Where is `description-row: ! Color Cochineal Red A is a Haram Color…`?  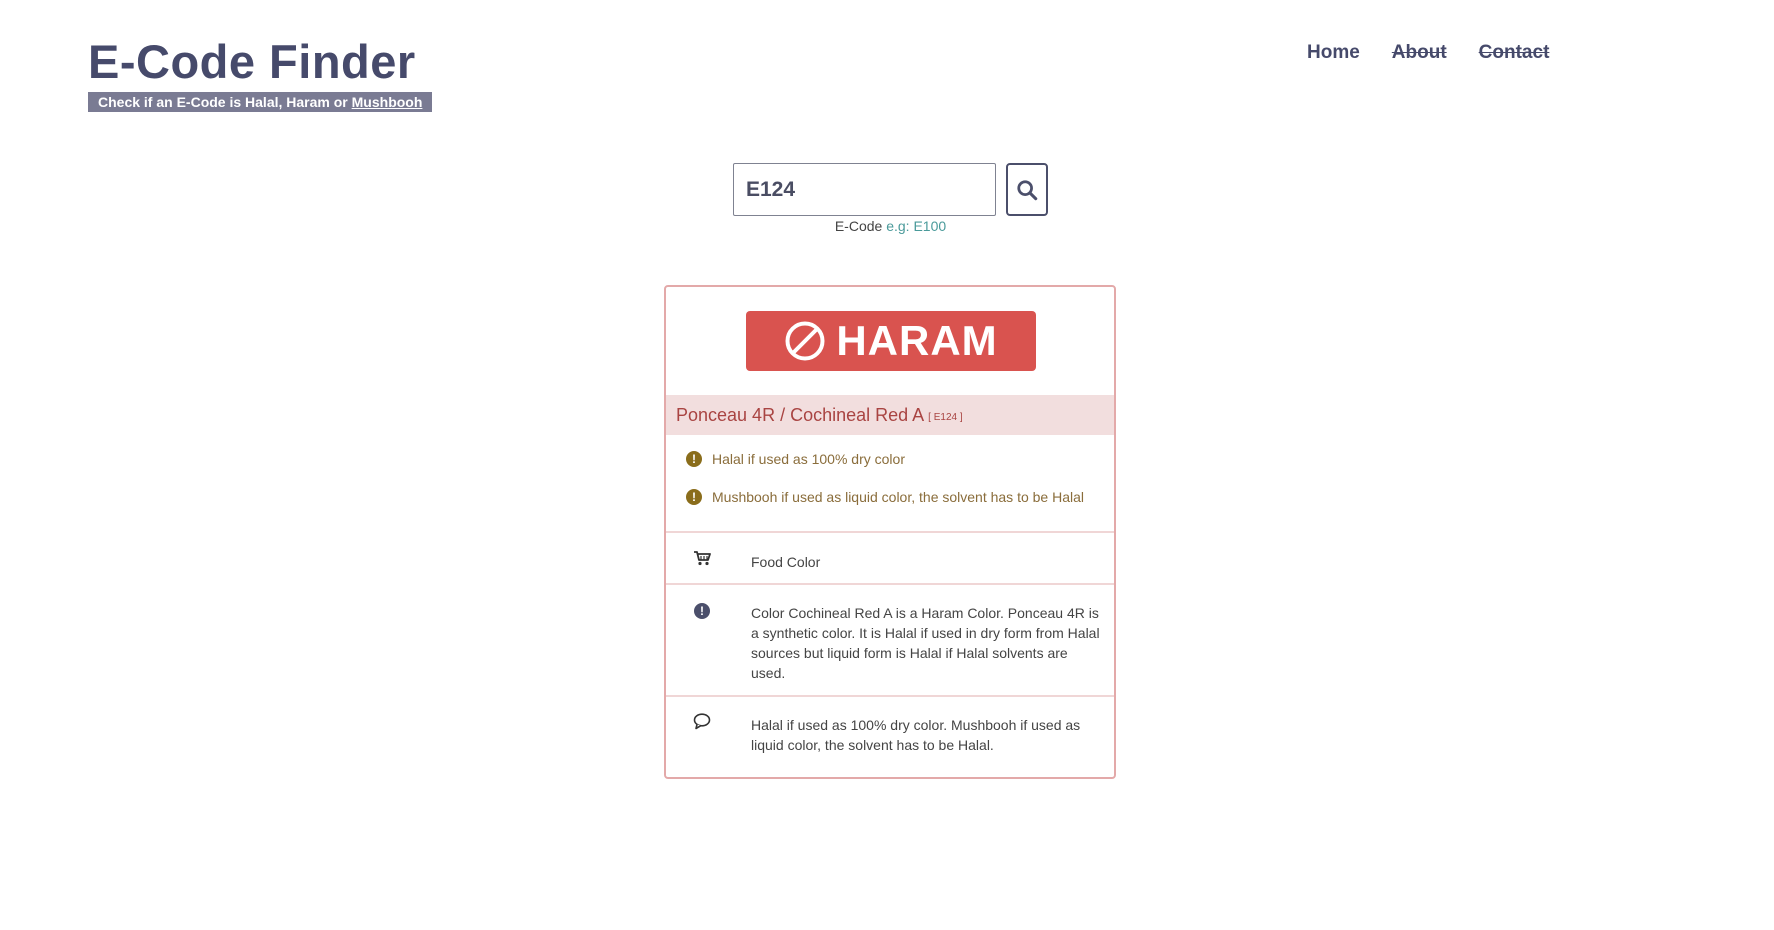 description-row: ! Color Cochineal Red A is a Haram Color… is located at coordinates (890, 643).